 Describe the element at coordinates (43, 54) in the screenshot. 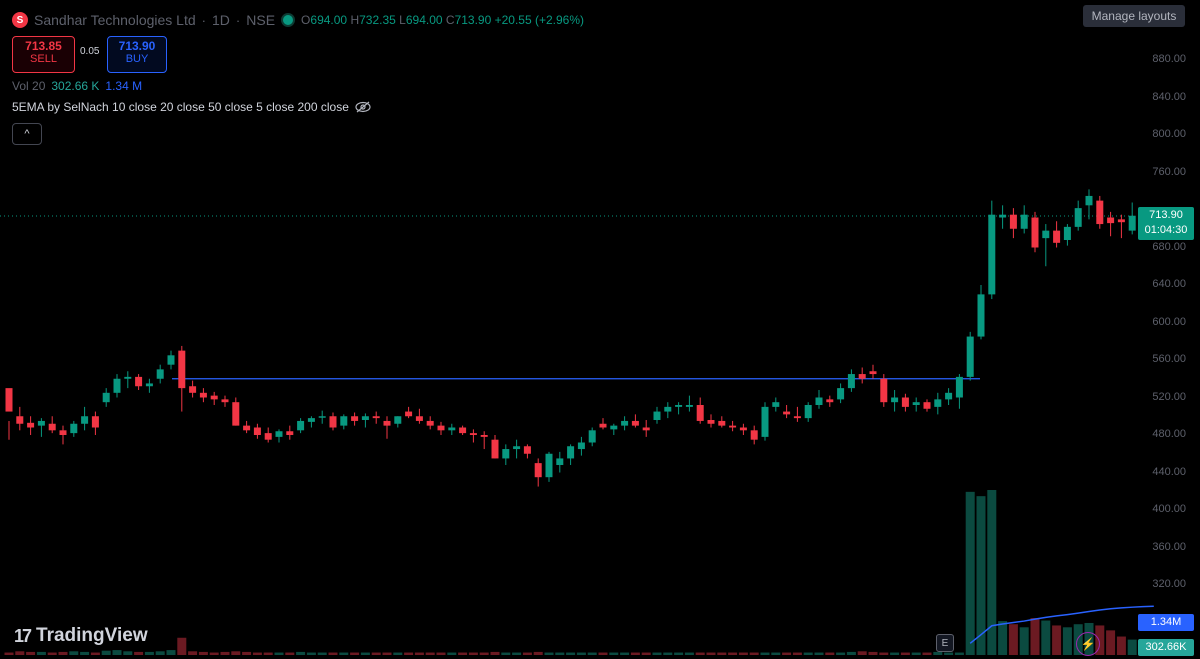

I see `sell-button: 713.85 SELL` at that location.